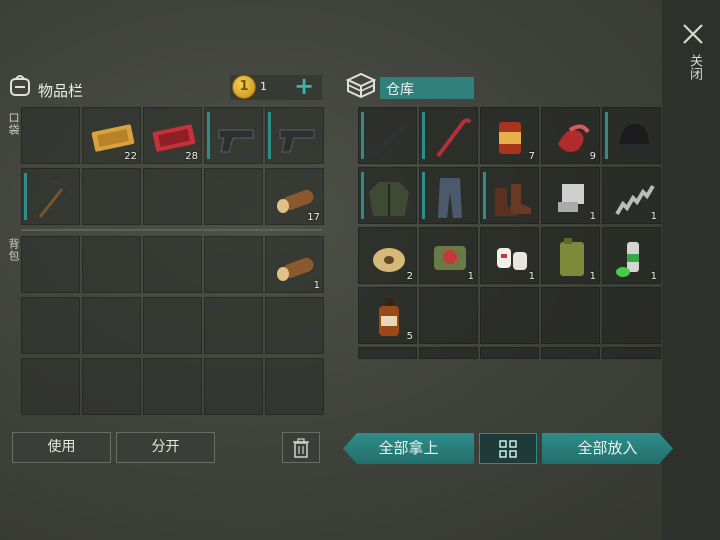 The width and height of the screenshot is (720, 540). What do you see at coordinates (387, 255) in the screenshot?
I see `storage-slot: 2` at bounding box center [387, 255].